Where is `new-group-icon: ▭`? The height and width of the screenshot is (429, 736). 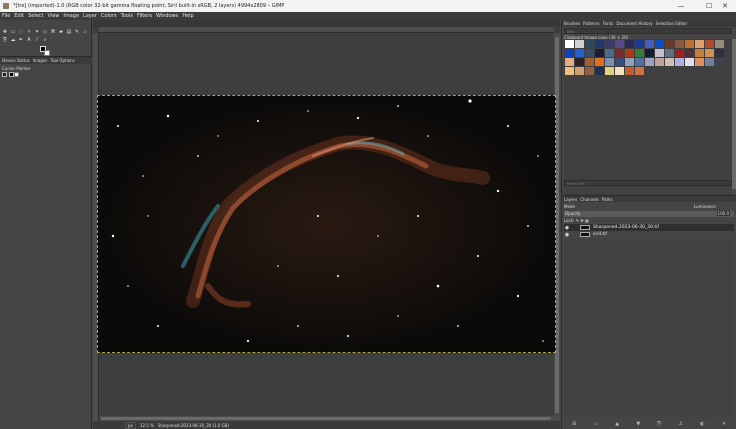
new-group-icon: ▭ is located at coordinates (595, 424).